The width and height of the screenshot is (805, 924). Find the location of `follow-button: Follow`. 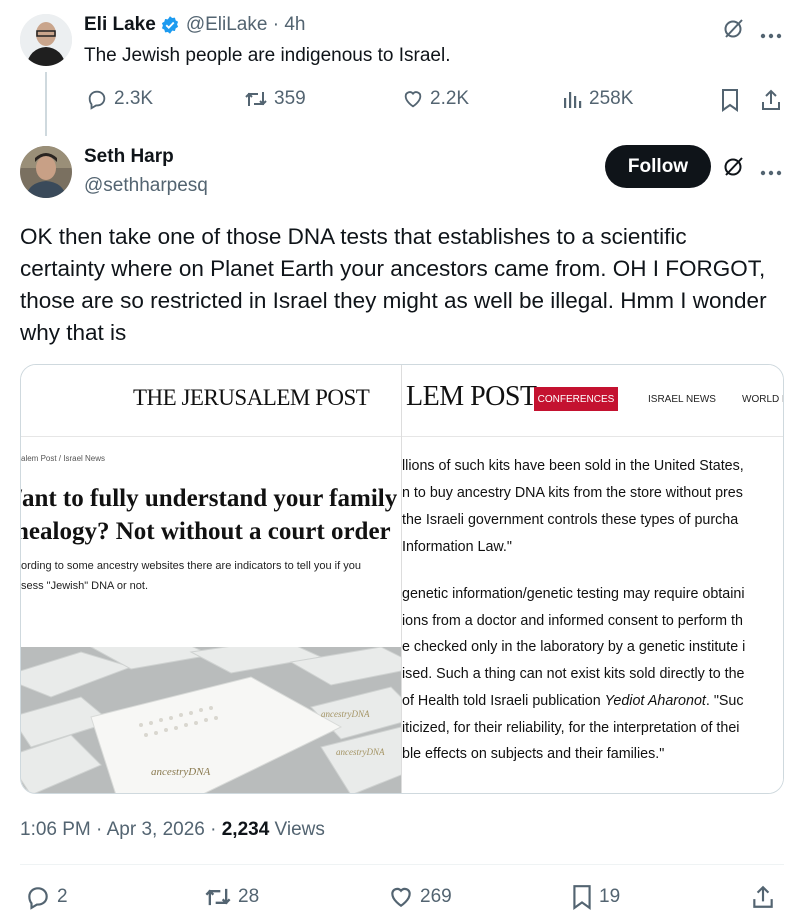

follow-button: Follow is located at coordinates (658, 166).